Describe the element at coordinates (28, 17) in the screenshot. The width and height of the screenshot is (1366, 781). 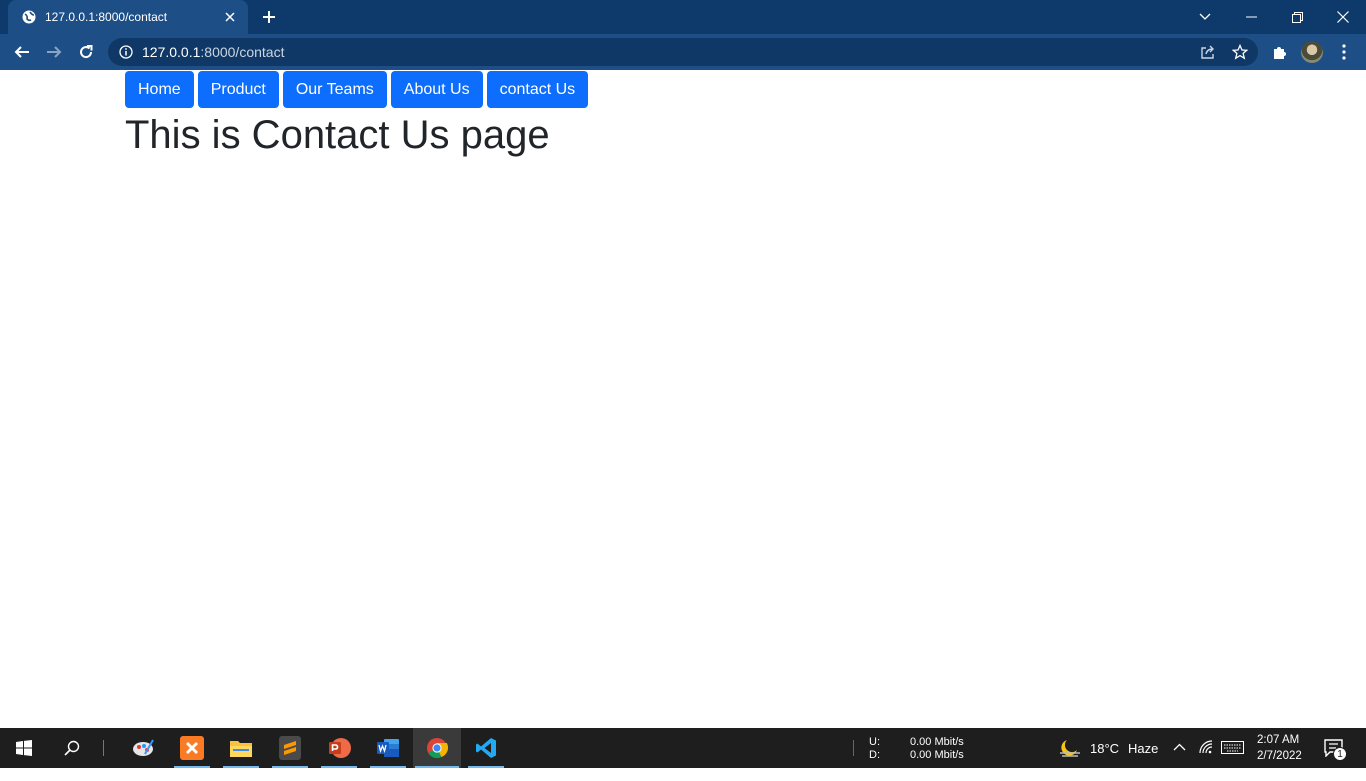
I see `globe-icon` at that location.